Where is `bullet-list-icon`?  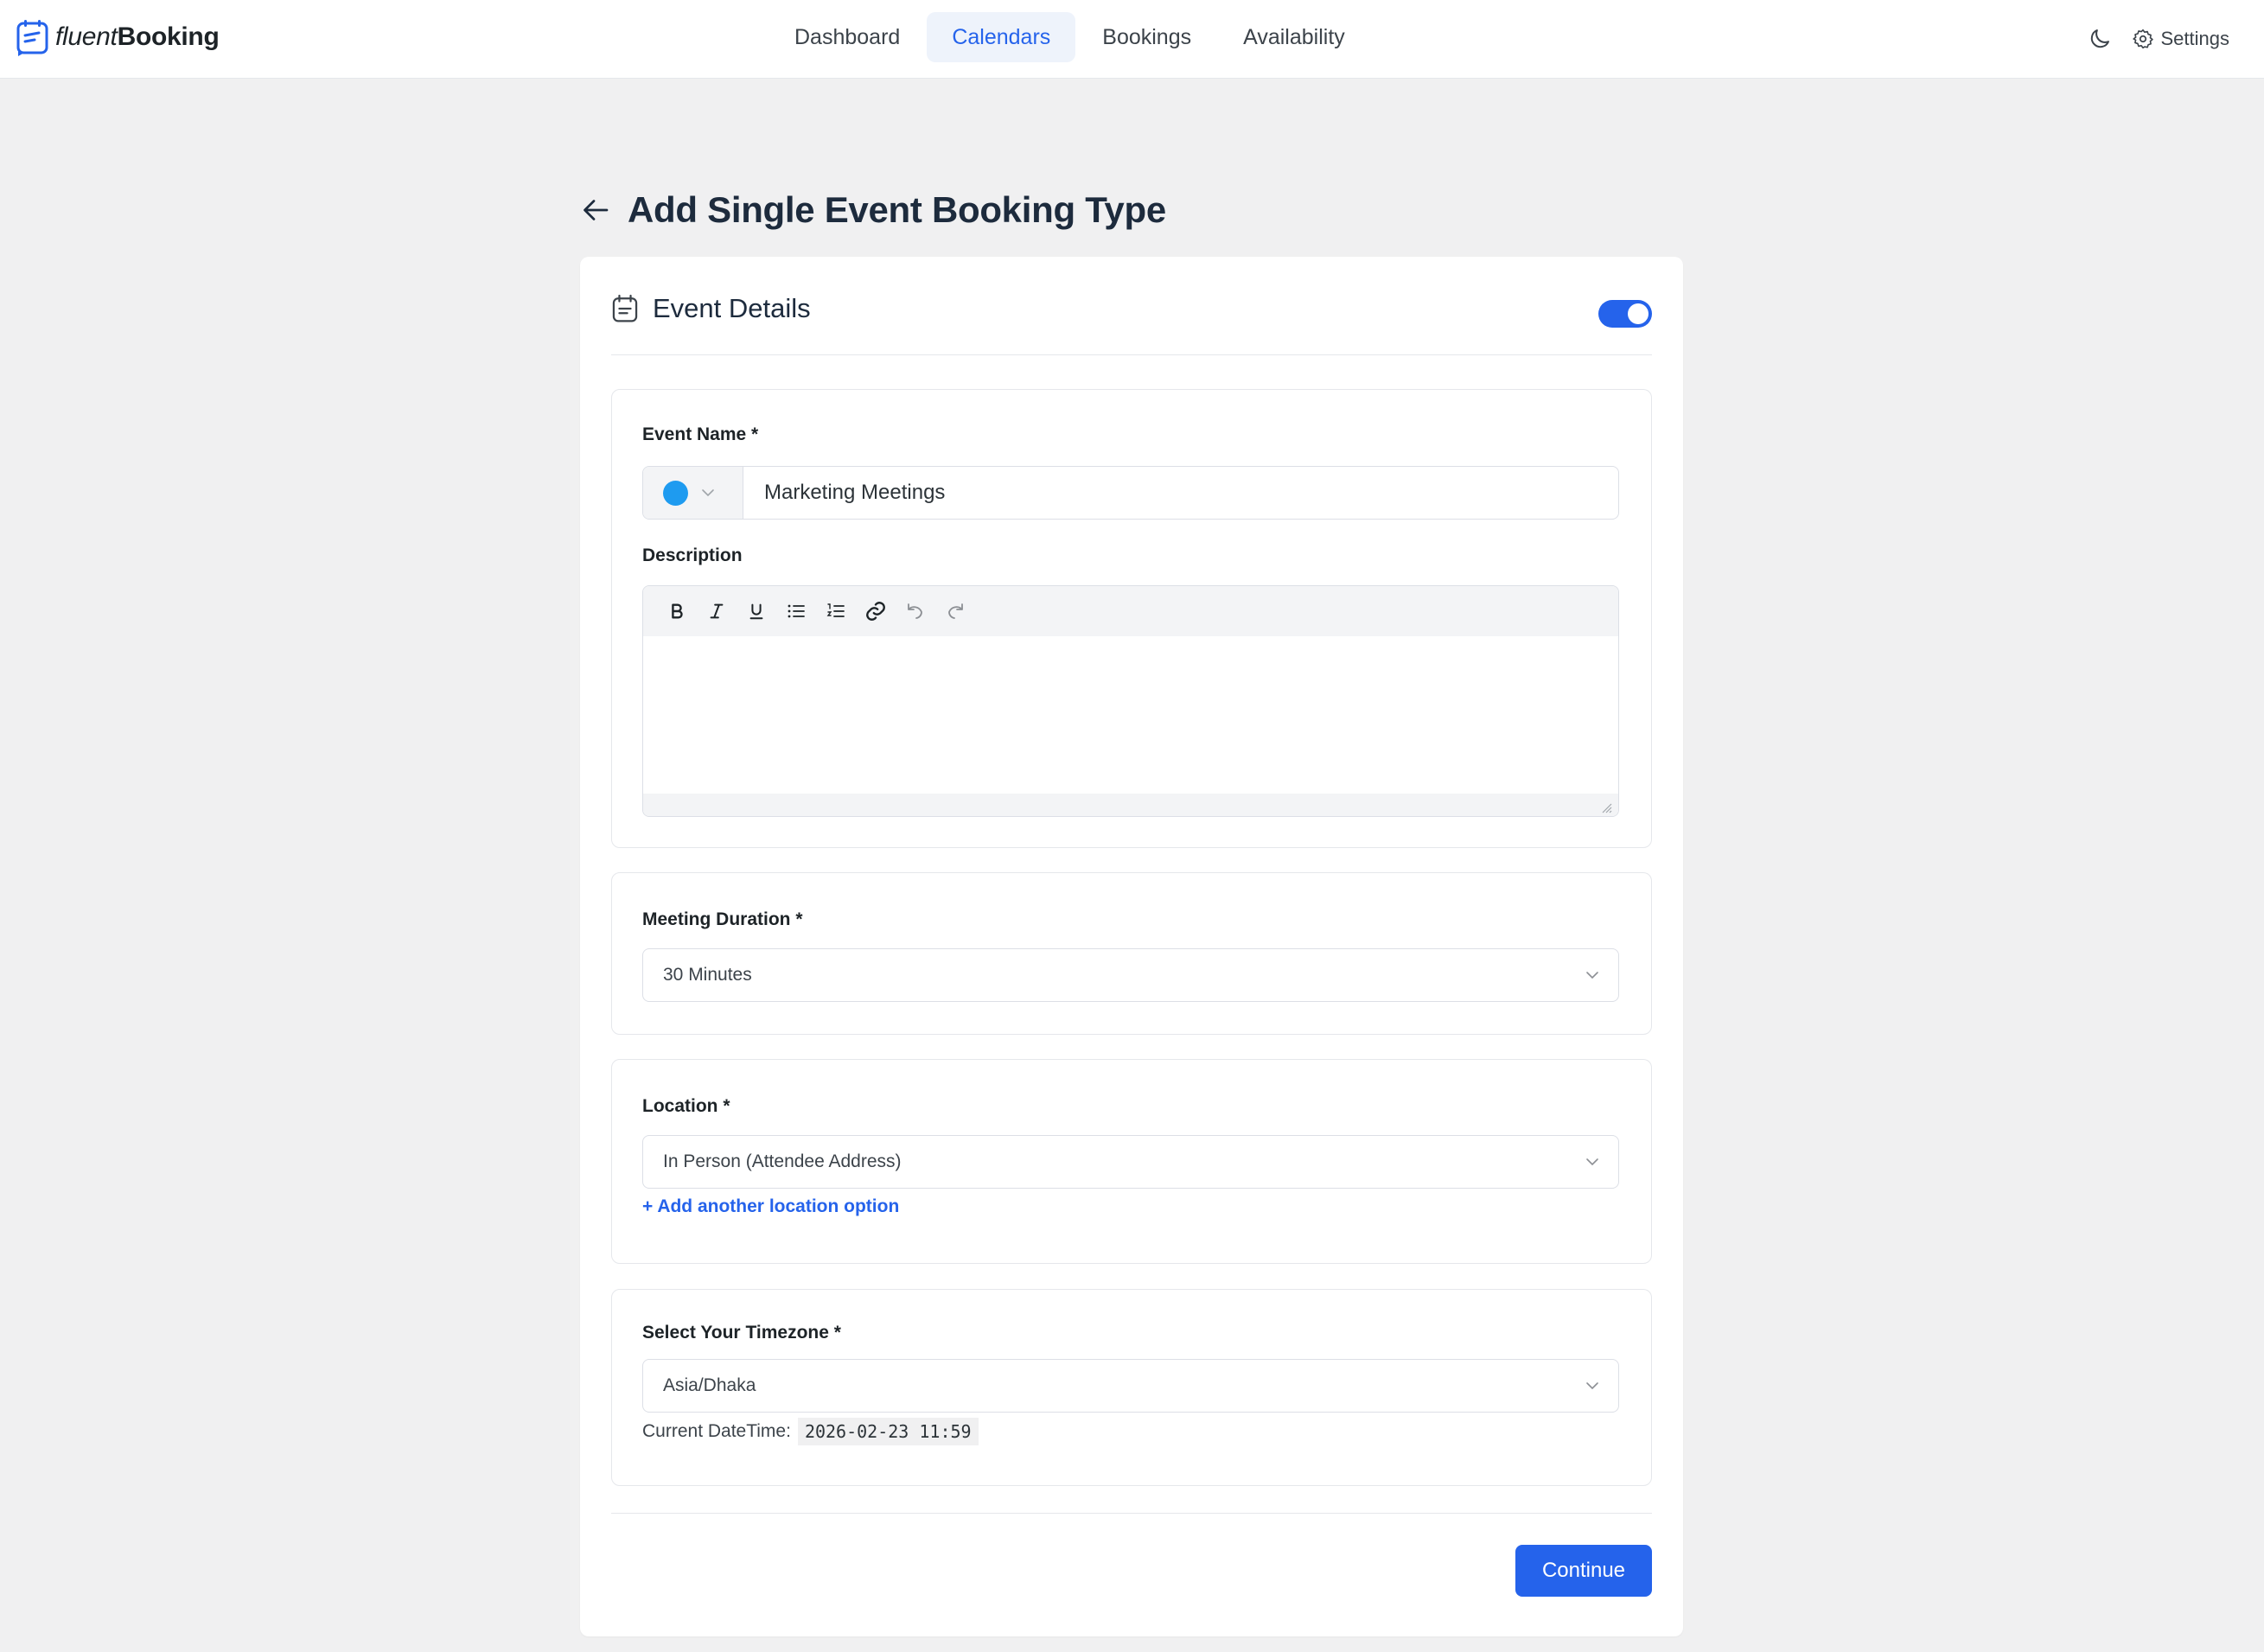 bullet-list-icon is located at coordinates (796, 611).